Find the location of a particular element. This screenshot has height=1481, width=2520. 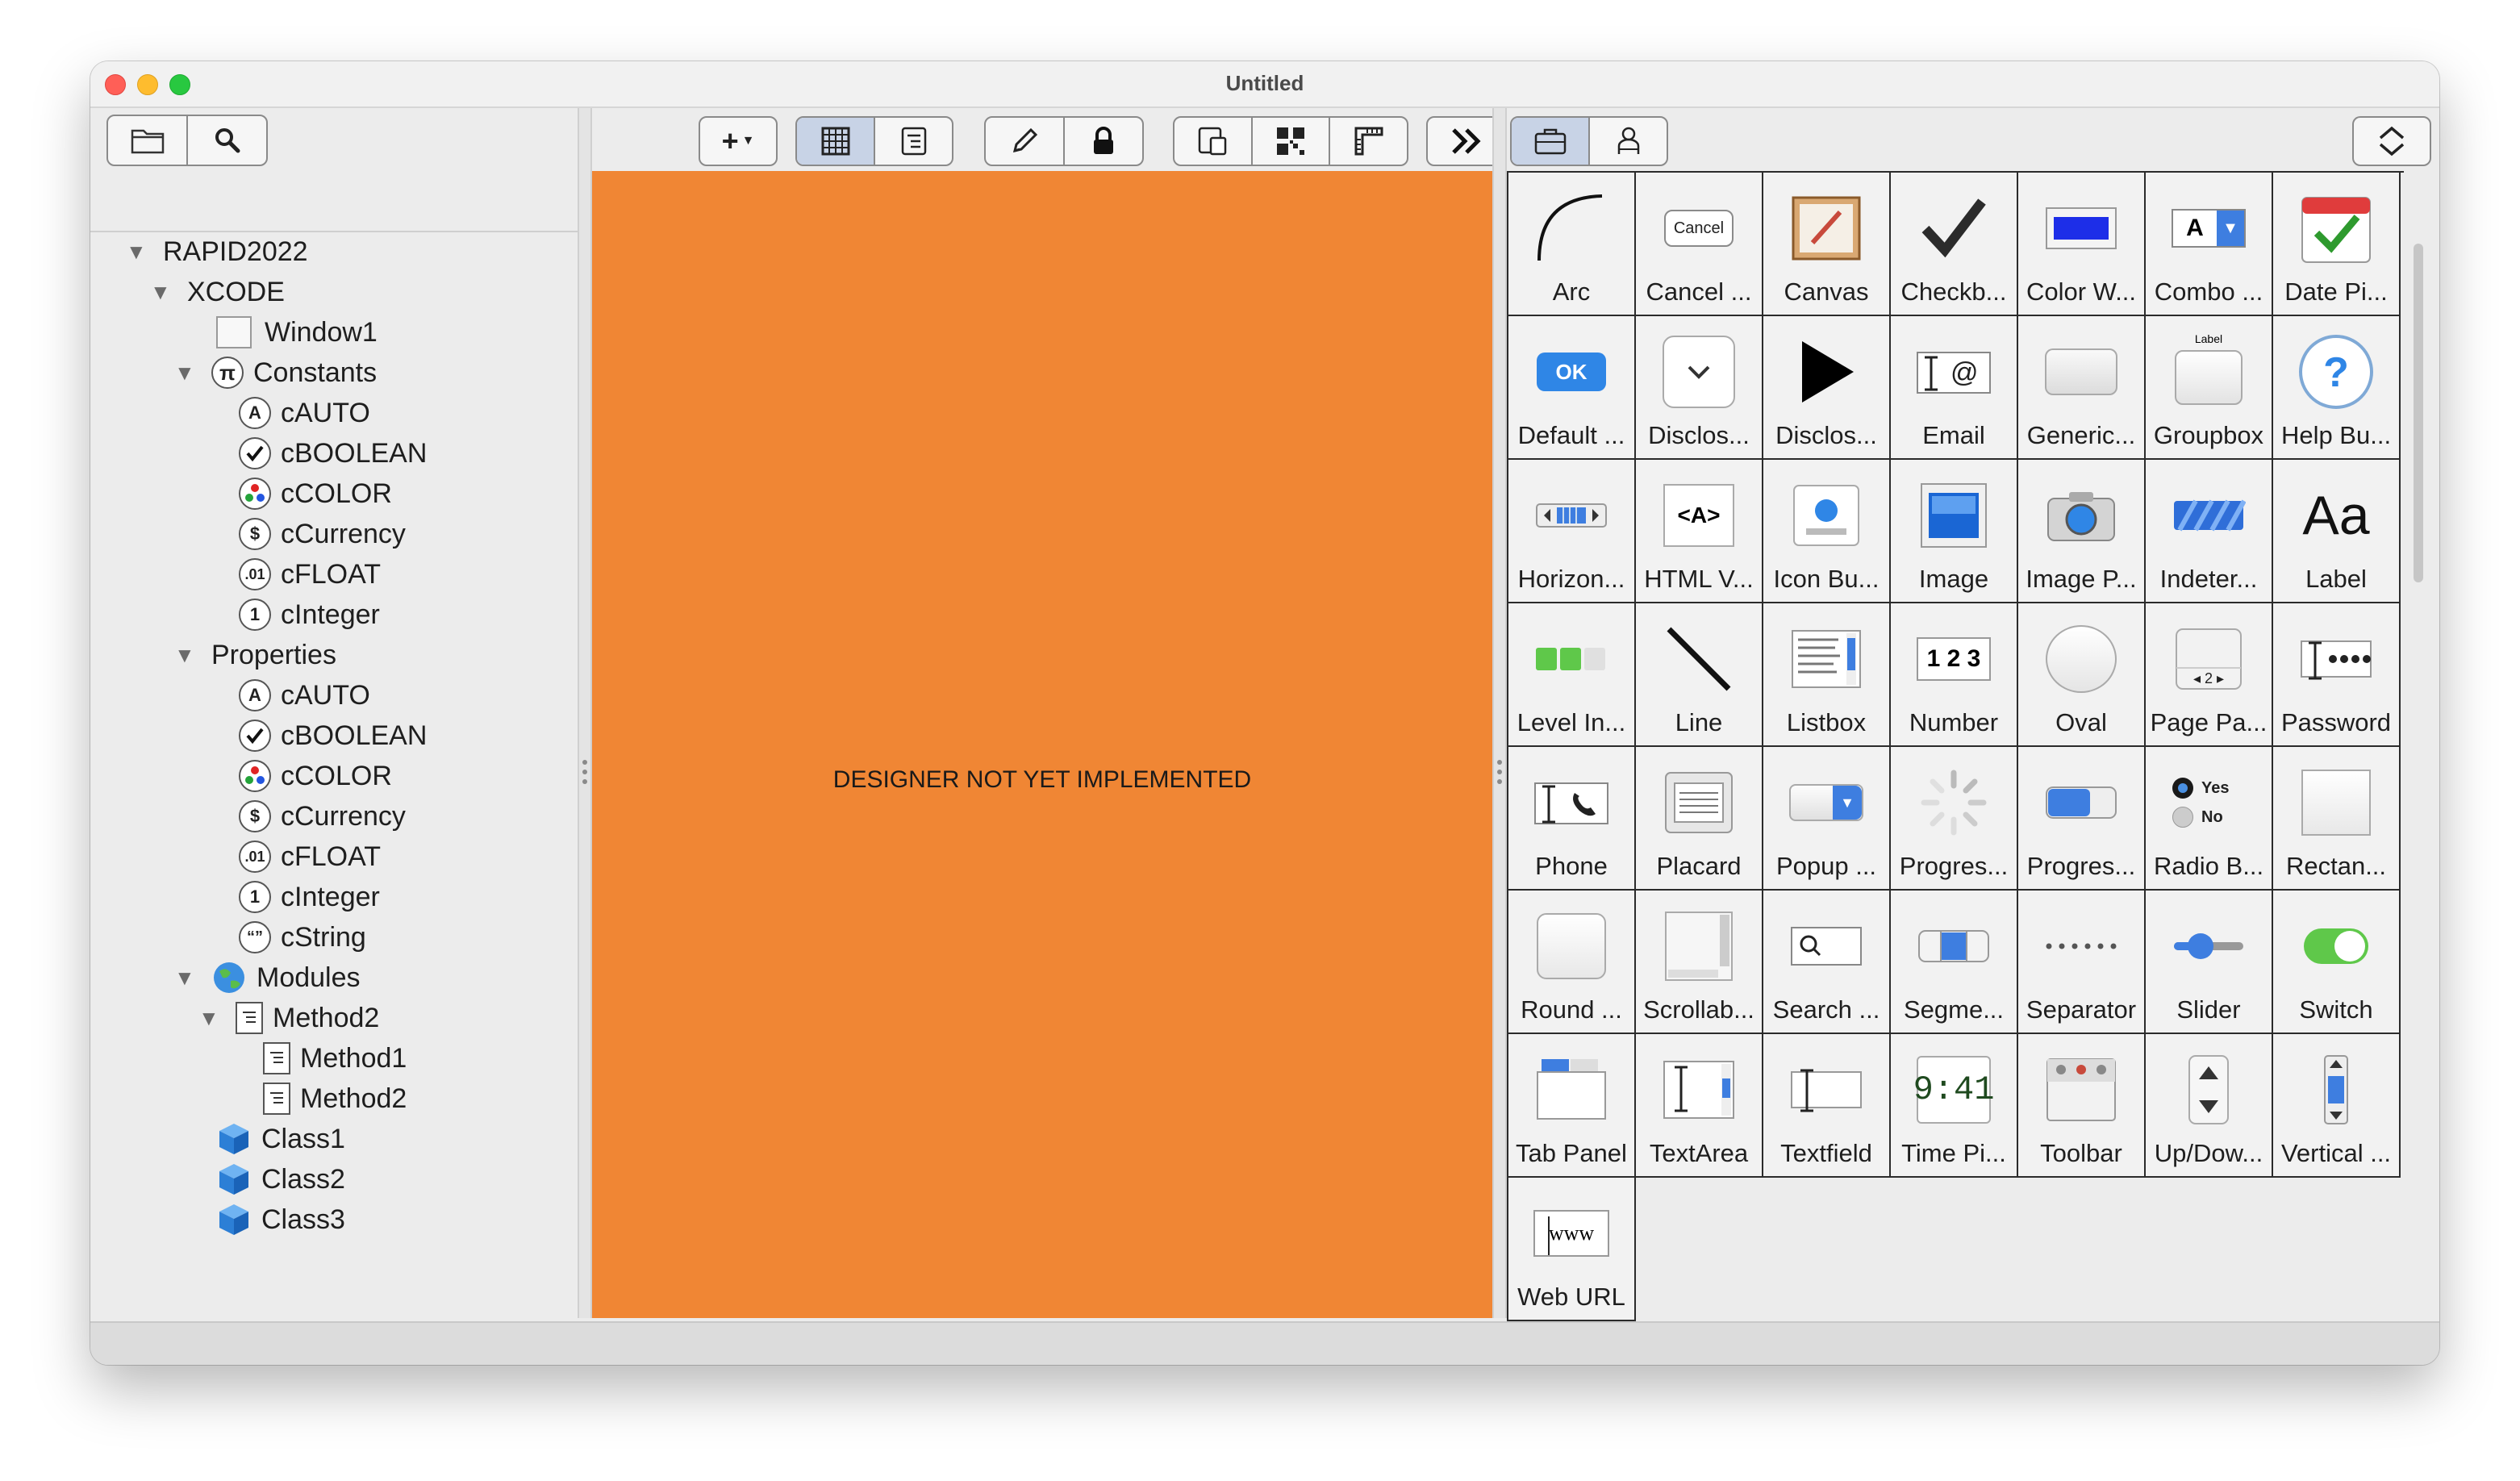

window-preview-button is located at coordinates (1213, 141).